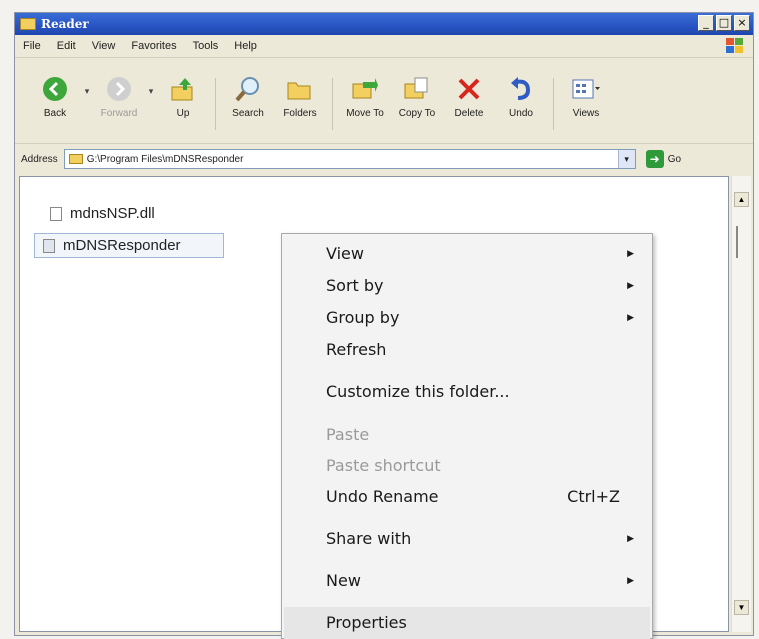 Image resolution: width=759 pixels, height=639 pixels. I want to click on go-arrow-icon: ➜, so click(654, 159).